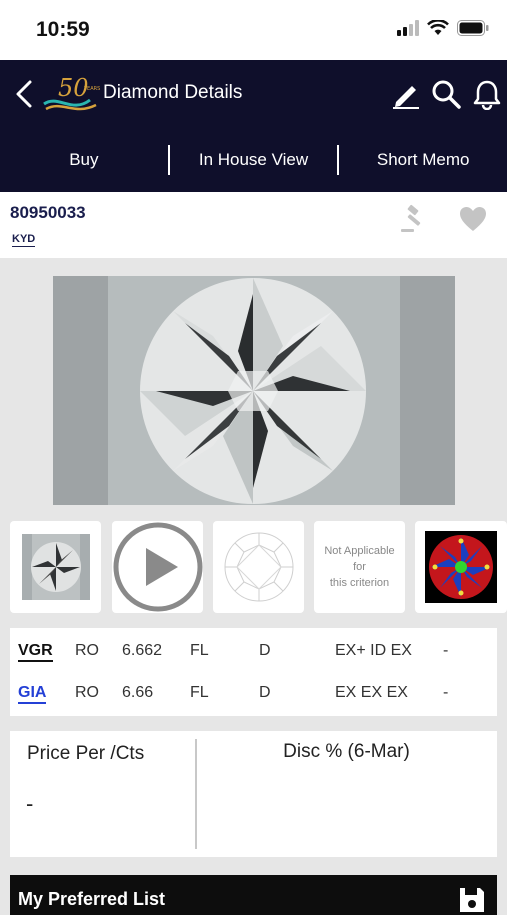  I want to click on thumb-hearts-arrows, so click(461, 567).